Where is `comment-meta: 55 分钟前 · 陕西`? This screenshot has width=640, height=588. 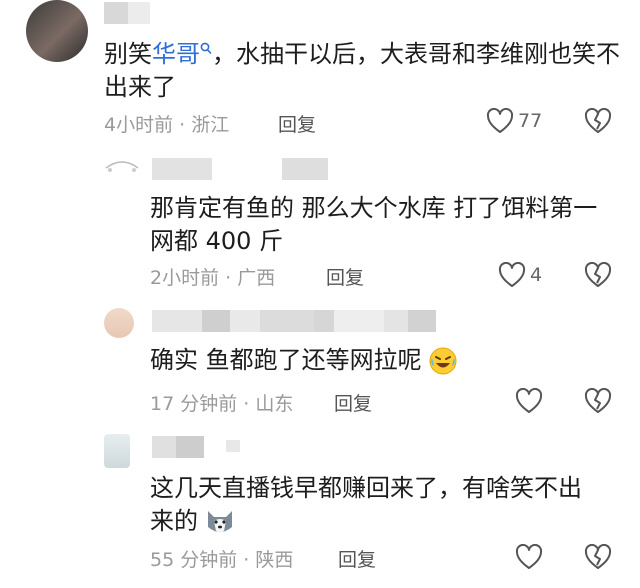
comment-meta: 55 分钟前 · 陕西 is located at coordinates (222, 560).